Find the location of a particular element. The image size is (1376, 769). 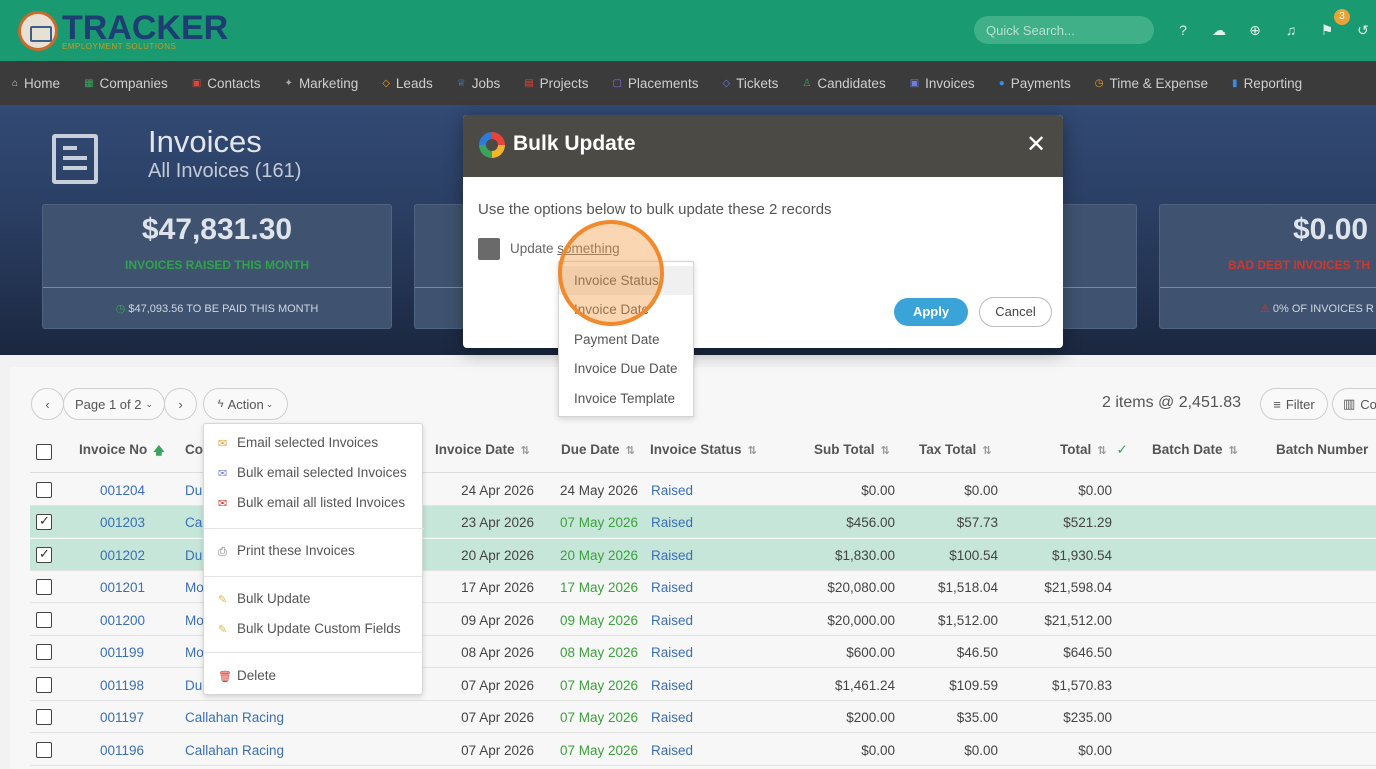

invoice-no-link: 001196 is located at coordinates (122, 750).